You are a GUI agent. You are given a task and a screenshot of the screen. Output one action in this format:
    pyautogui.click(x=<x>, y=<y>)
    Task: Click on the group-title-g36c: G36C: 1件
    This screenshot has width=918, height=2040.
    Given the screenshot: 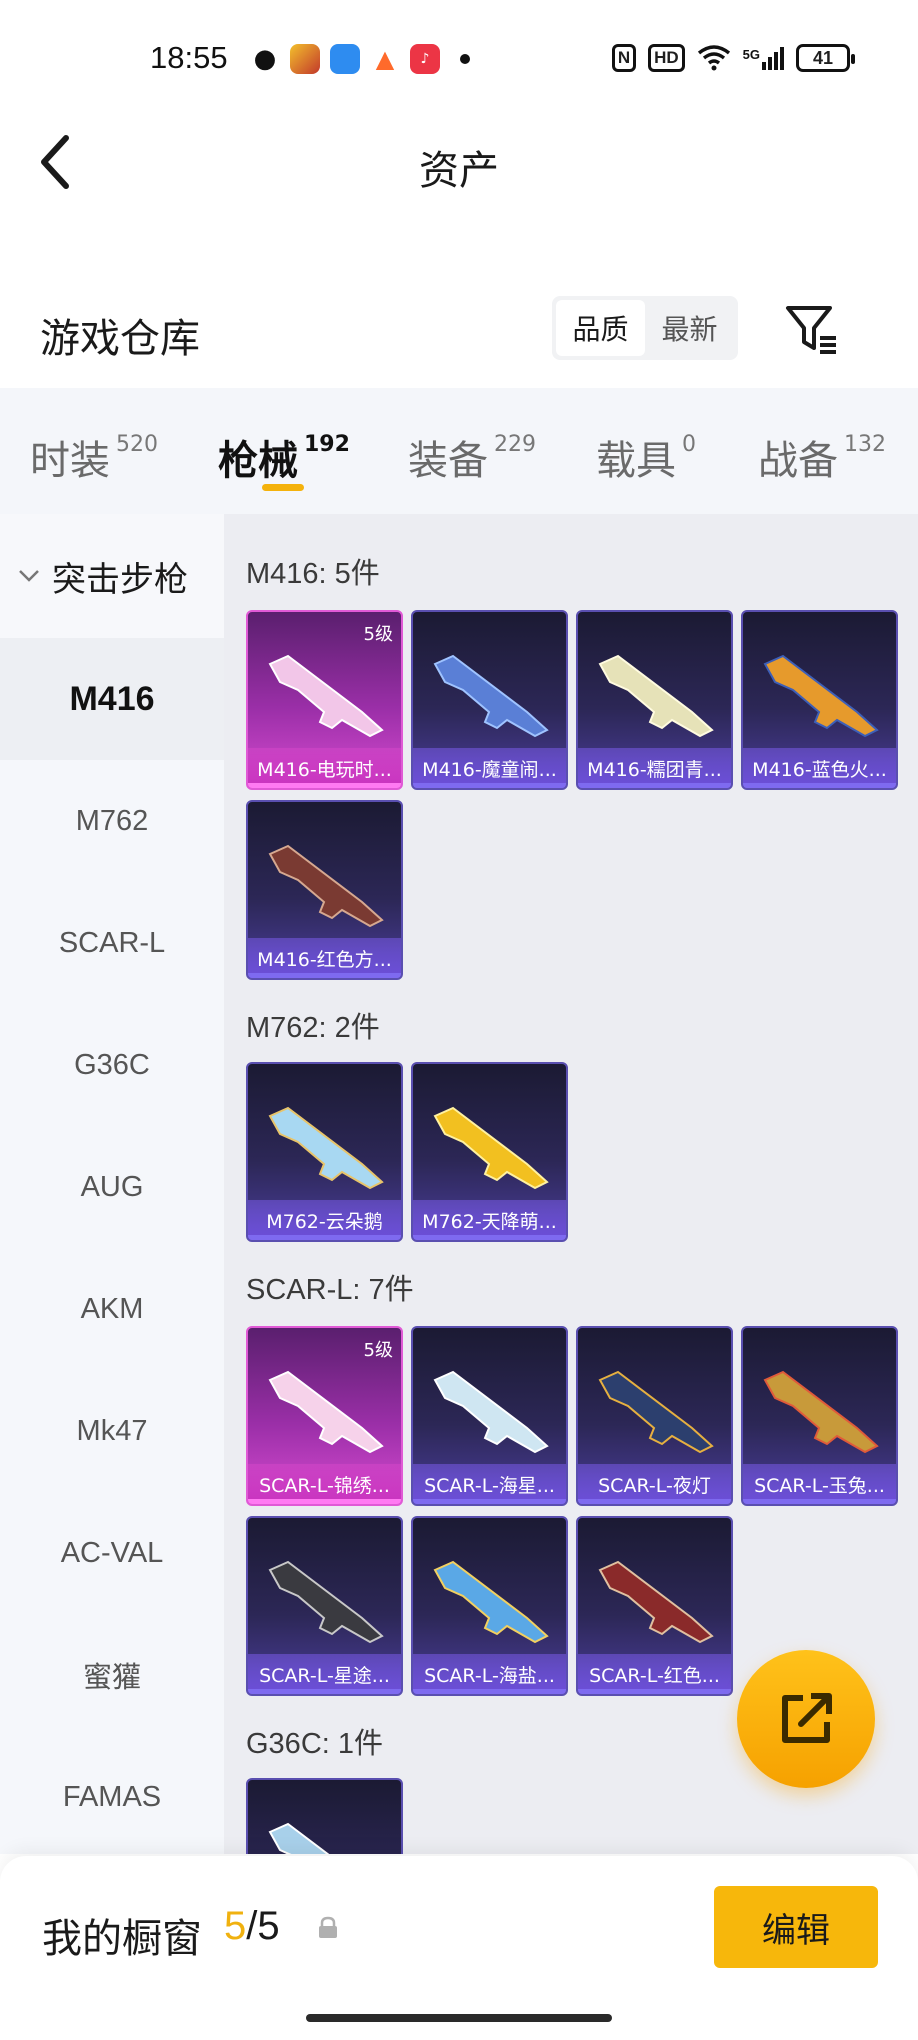 What is the action you would take?
    pyautogui.click(x=314, y=1744)
    